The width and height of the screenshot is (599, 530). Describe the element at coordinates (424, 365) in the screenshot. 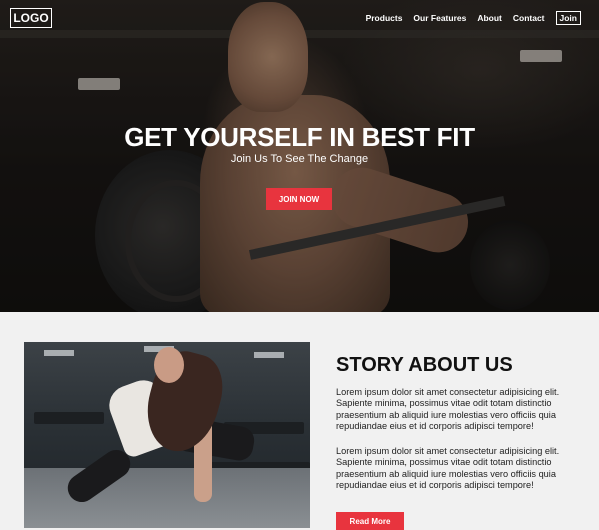

I see `story-title: STORY ABOUT US` at that location.